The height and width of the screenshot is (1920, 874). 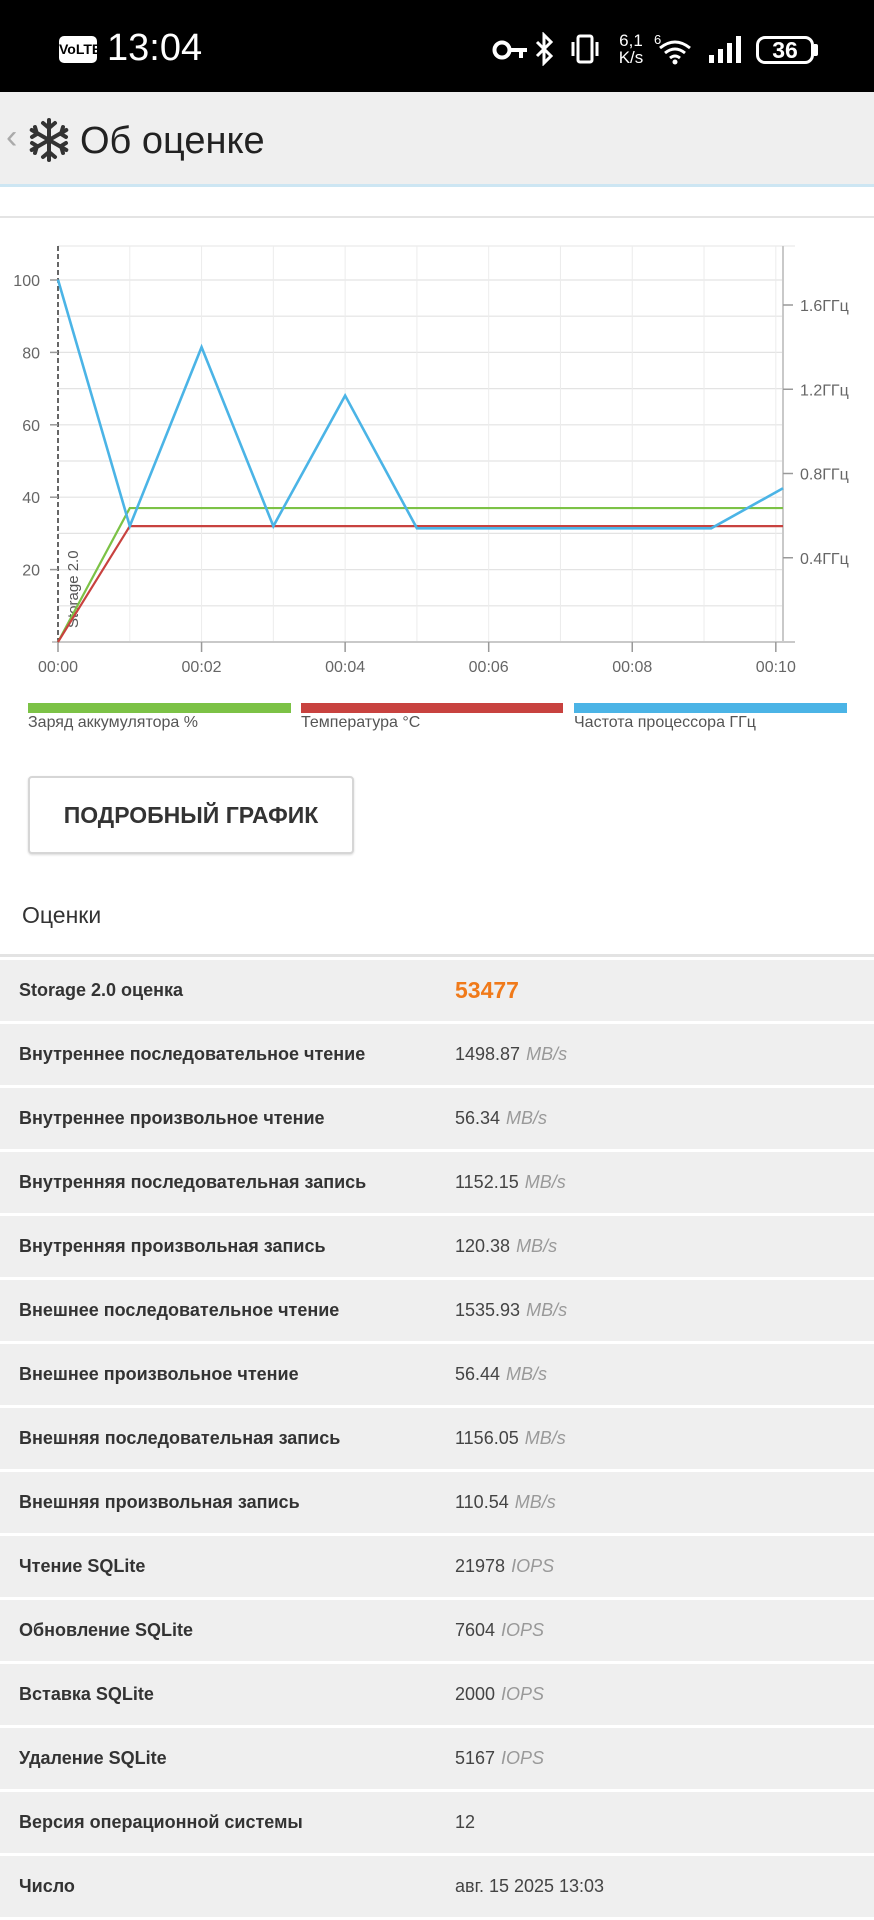 What do you see at coordinates (82, 1566) in the screenshot?
I see `row-label: Чтение SQLite` at bounding box center [82, 1566].